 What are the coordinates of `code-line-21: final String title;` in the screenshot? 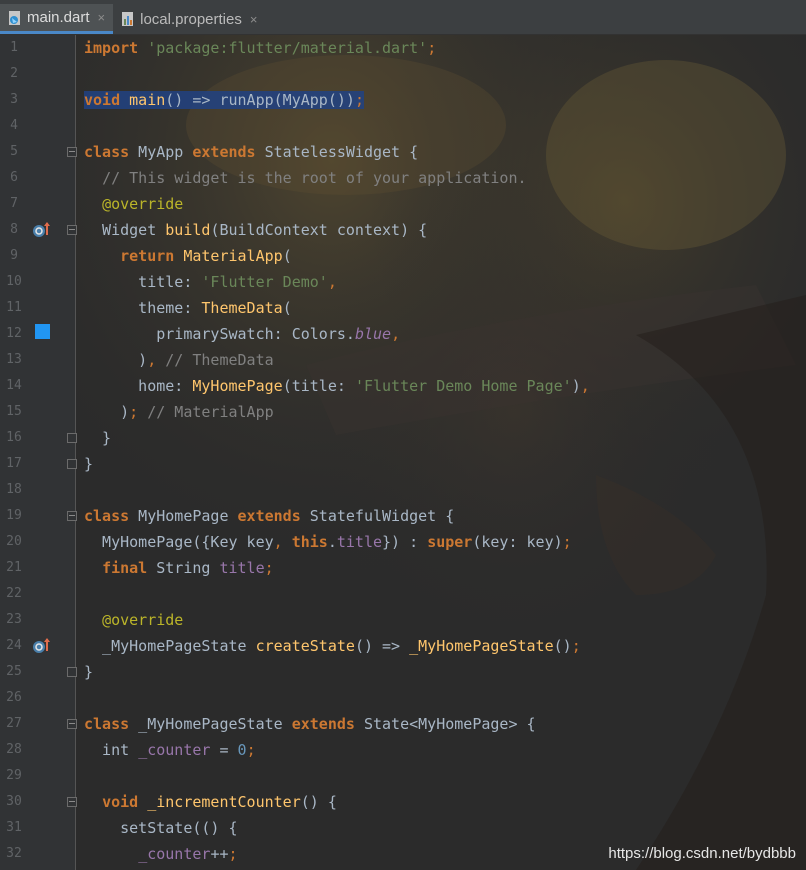 It's located at (188, 568).